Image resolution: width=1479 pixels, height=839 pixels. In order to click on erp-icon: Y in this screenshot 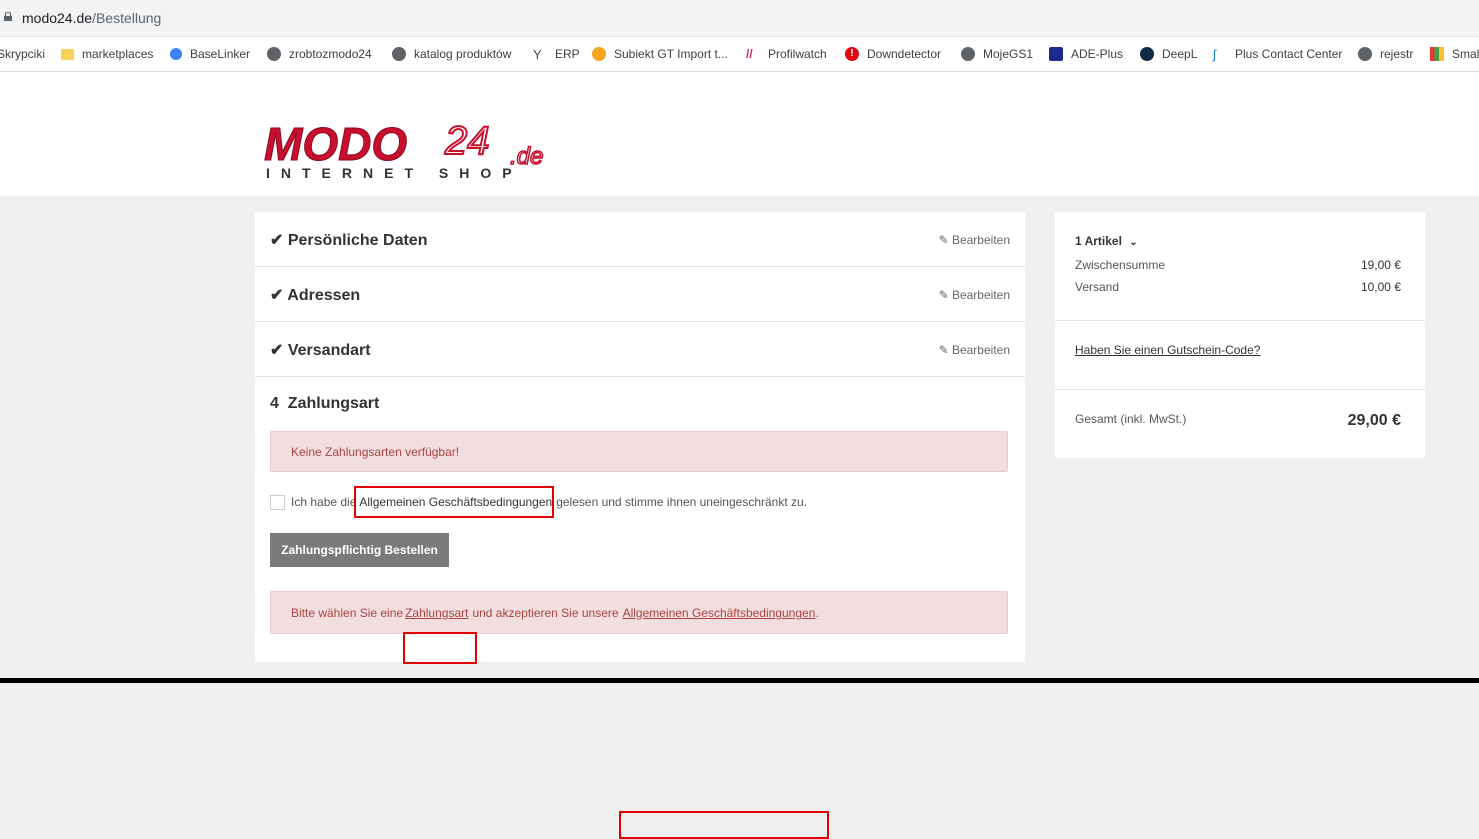, I will do `click(537, 54)`.